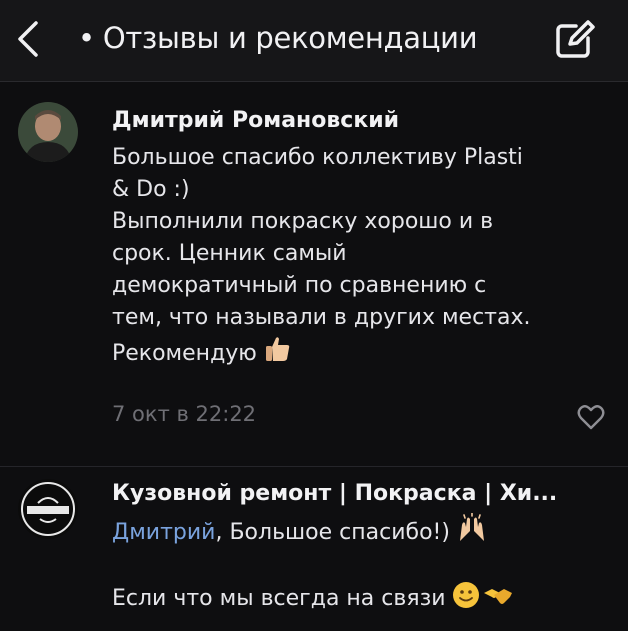  Describe the element at coordinates (151, 189) in the screenshot. I see `comment-line: & Do :)` at that location.